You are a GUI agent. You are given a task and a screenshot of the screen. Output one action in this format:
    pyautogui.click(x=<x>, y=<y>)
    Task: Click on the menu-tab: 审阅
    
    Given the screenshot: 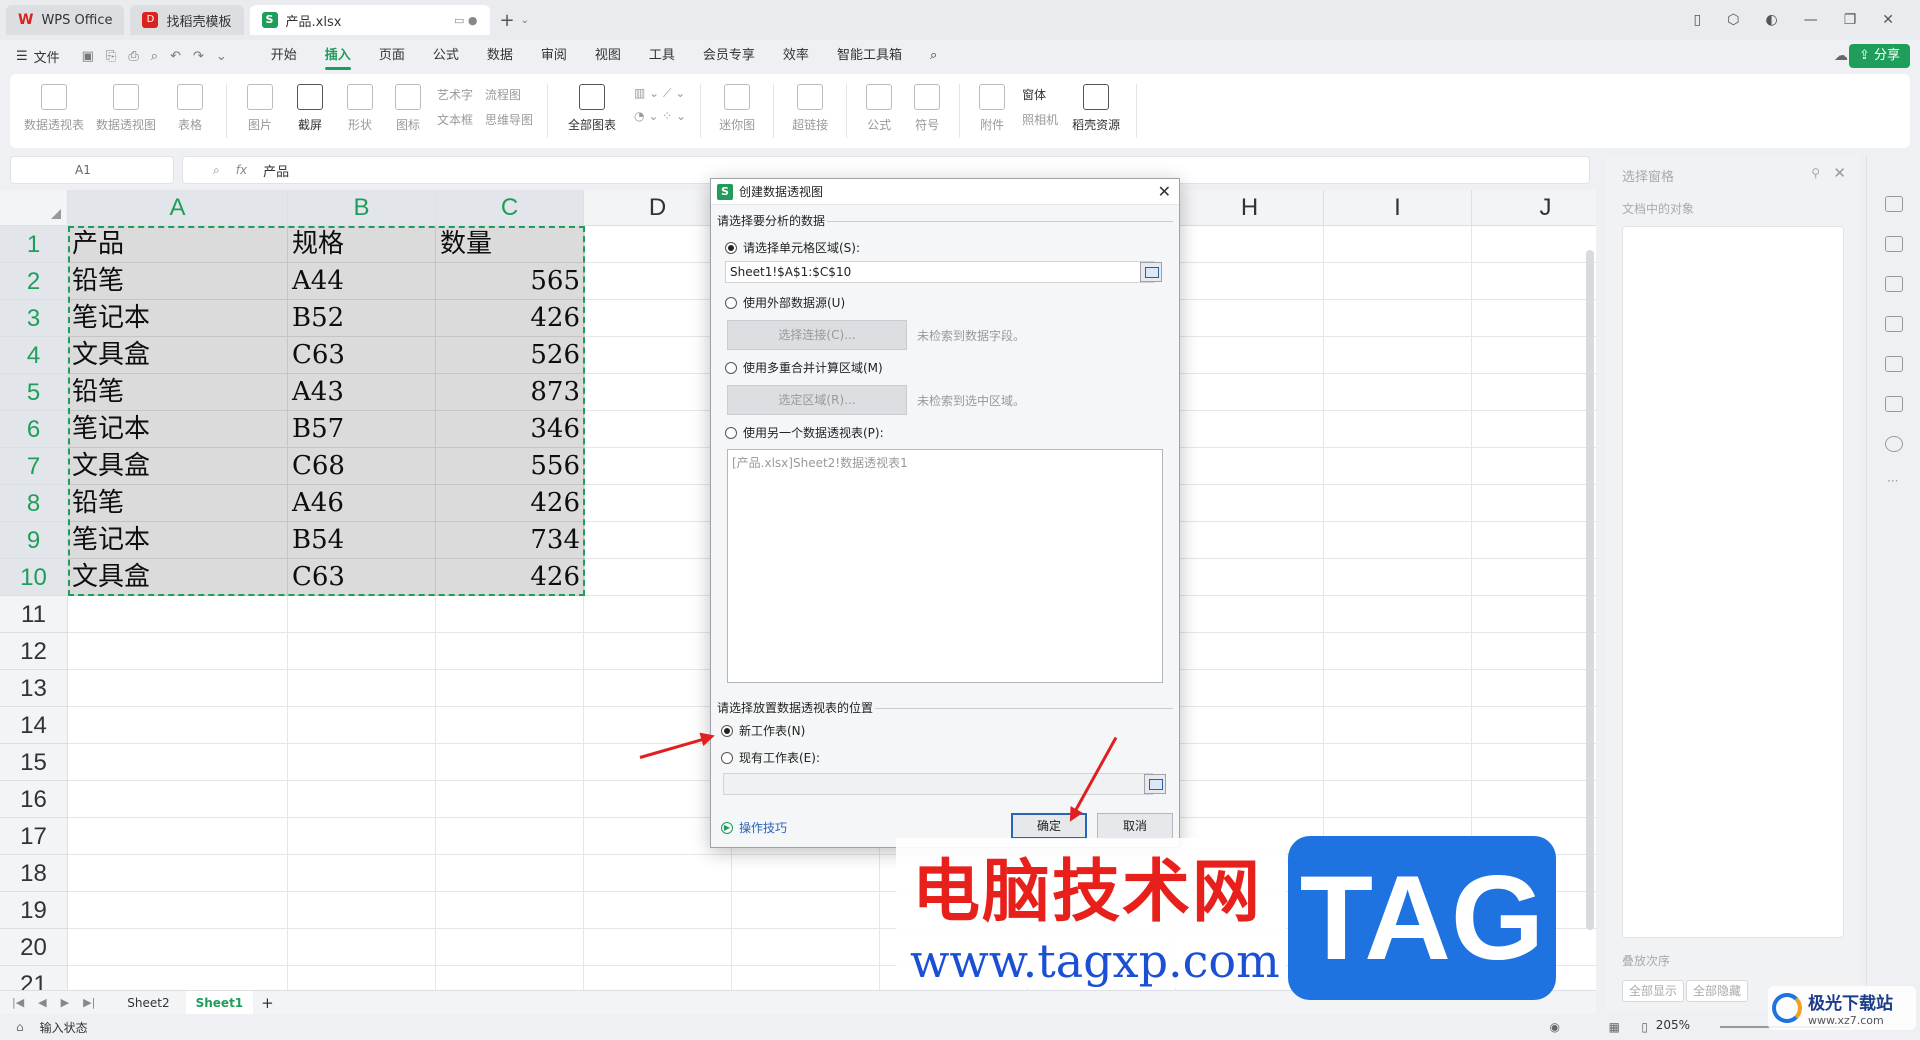 What is the action you would take?
    pyautogui.click(x=554, y=56)
    